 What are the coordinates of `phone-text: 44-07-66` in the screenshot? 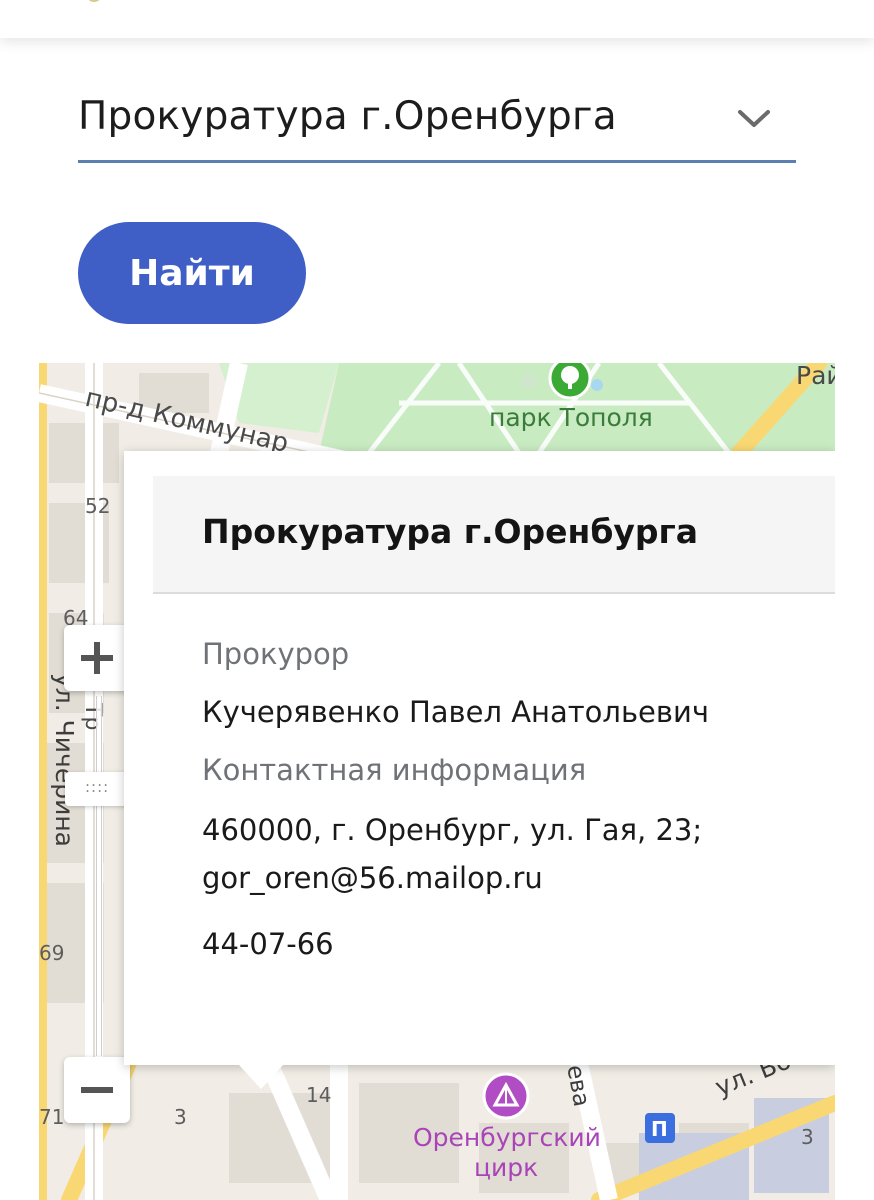 It's located at (268, 944).